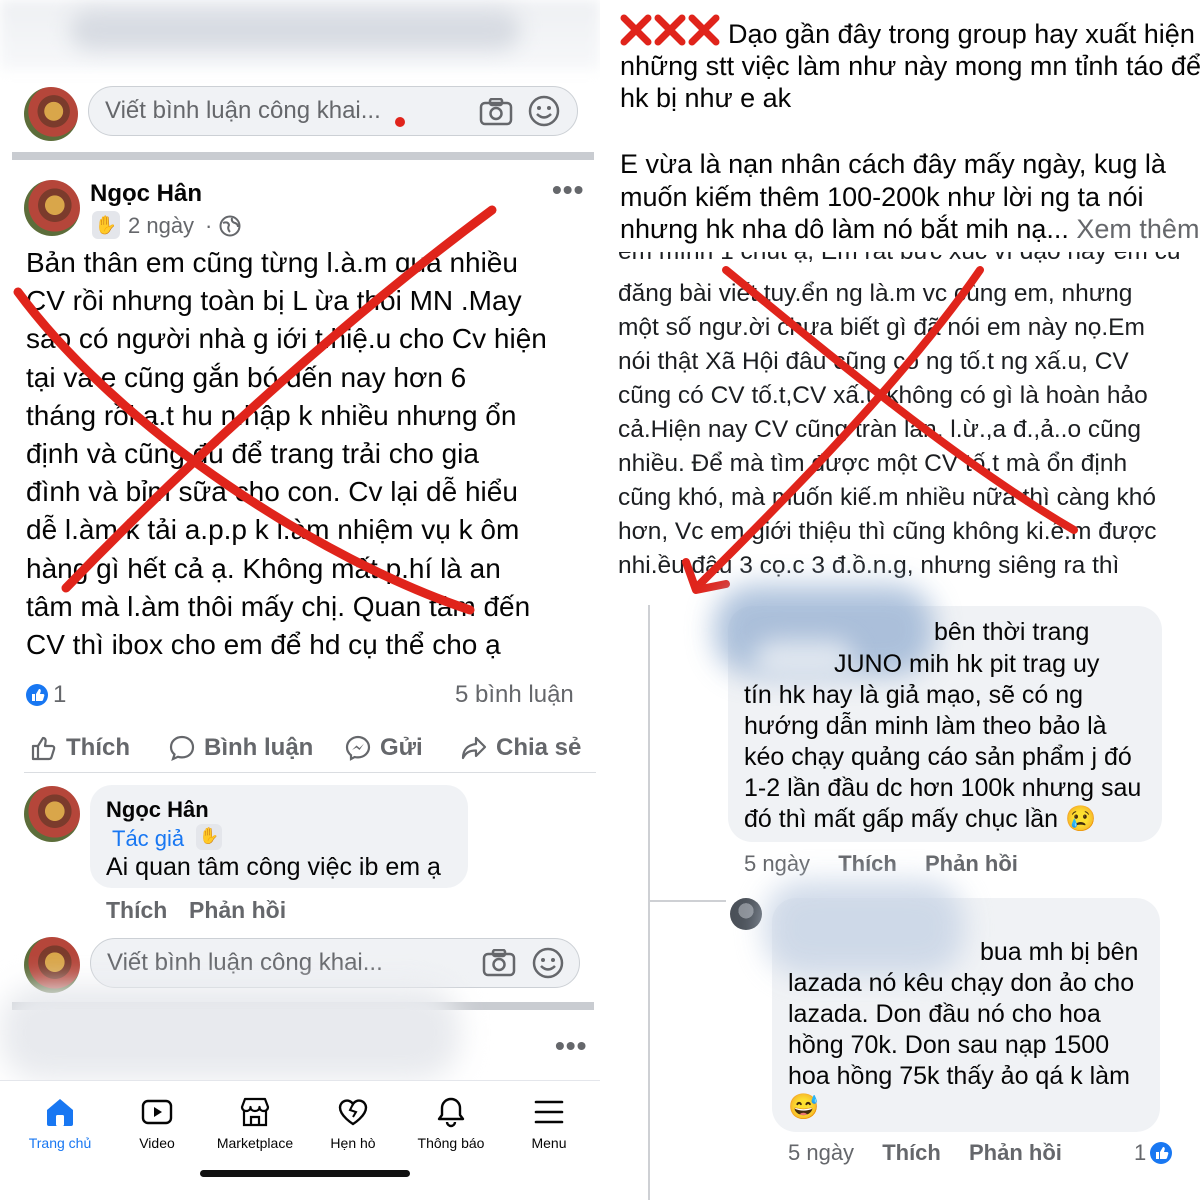  What do you see at coordinates (146, 194) in the screenshot?
I see `post-author-name: Ngọc Hân` at bounding box center [146, 194].